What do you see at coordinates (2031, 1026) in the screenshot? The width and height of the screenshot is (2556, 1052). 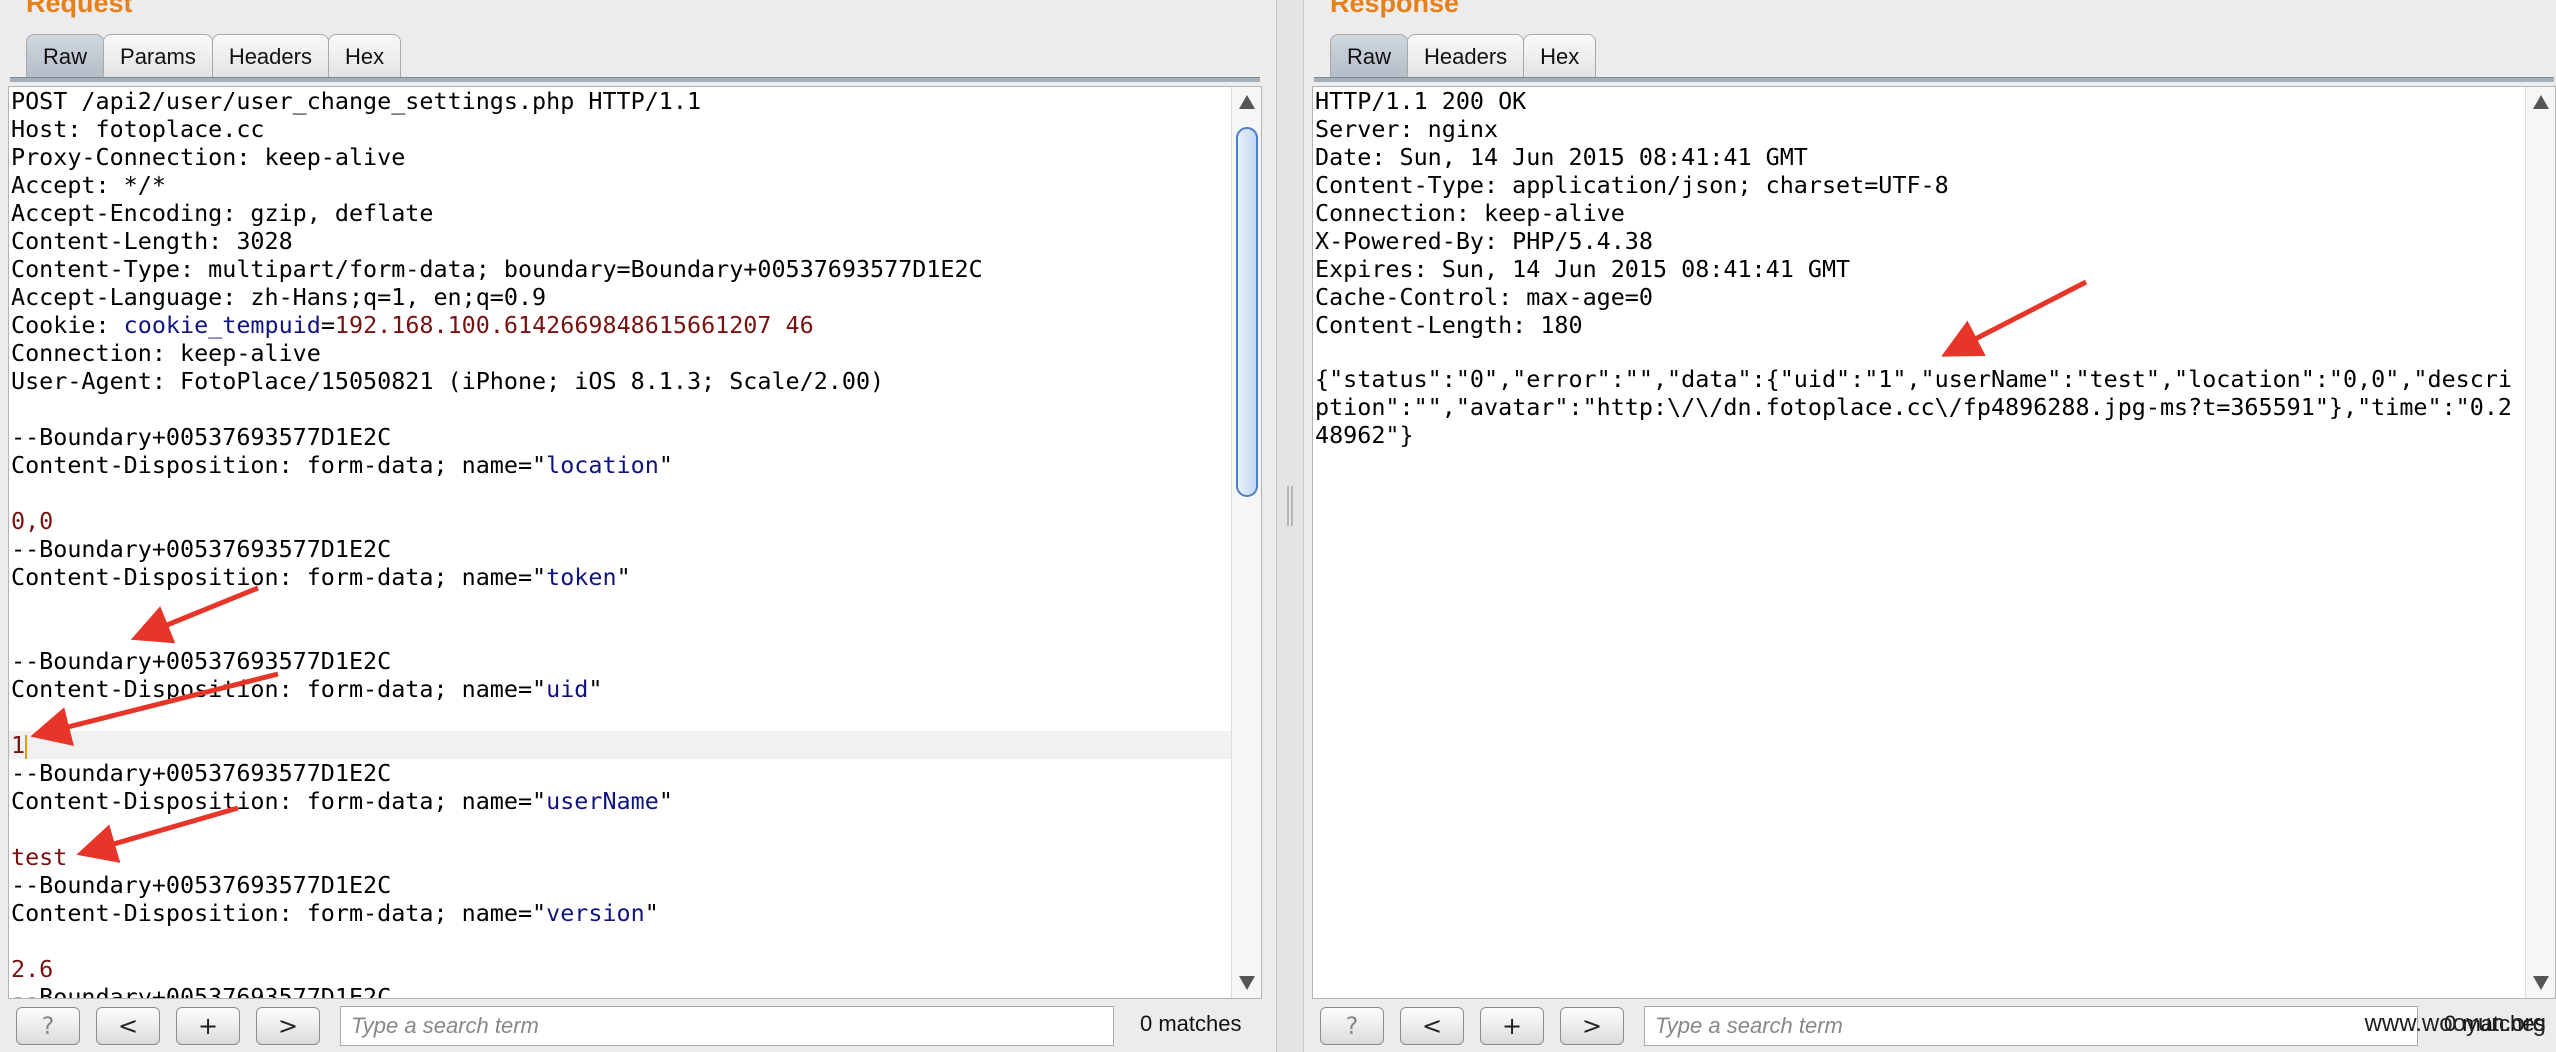 I see `response-search-input: Type a search term` at bounding box center [2031, 1026].